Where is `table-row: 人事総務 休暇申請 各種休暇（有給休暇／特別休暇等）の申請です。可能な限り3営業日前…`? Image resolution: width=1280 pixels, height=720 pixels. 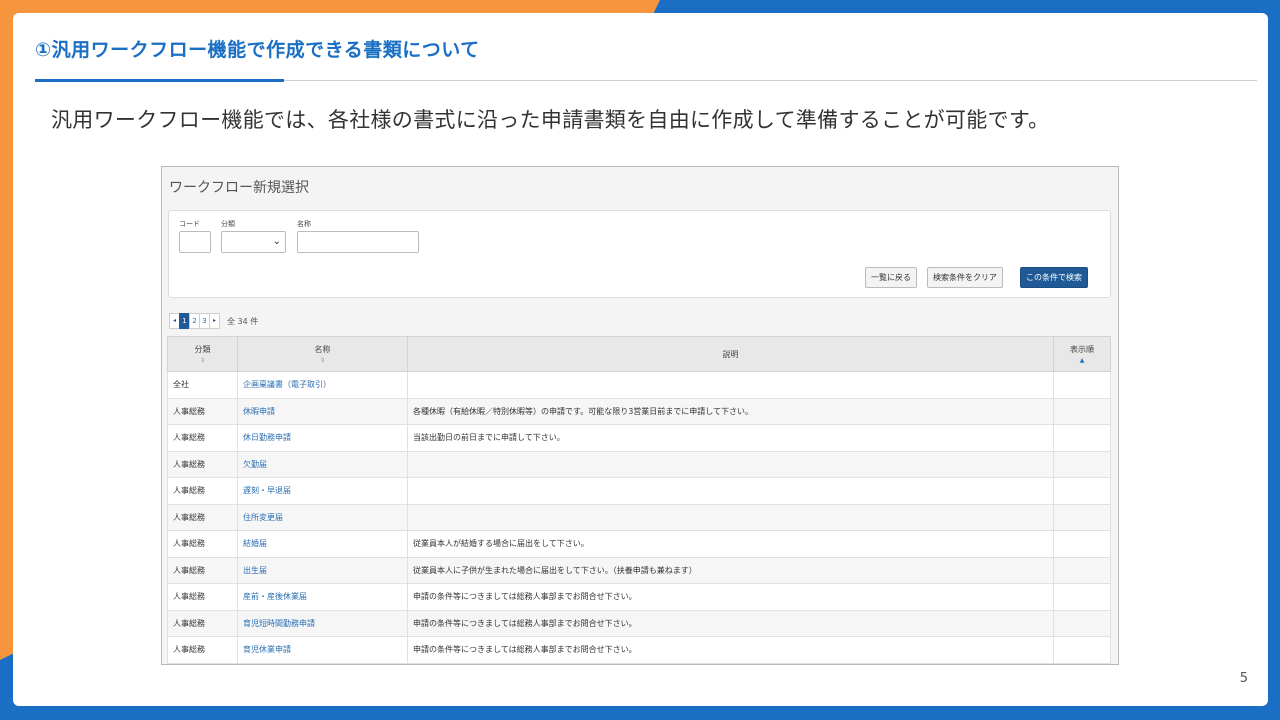
table-row: 人事総務 休暇申請 各種休暇（有給休暇／特別休暇等）の申請です。可能な限り3営業日前… is located at coordinates (639, 411).